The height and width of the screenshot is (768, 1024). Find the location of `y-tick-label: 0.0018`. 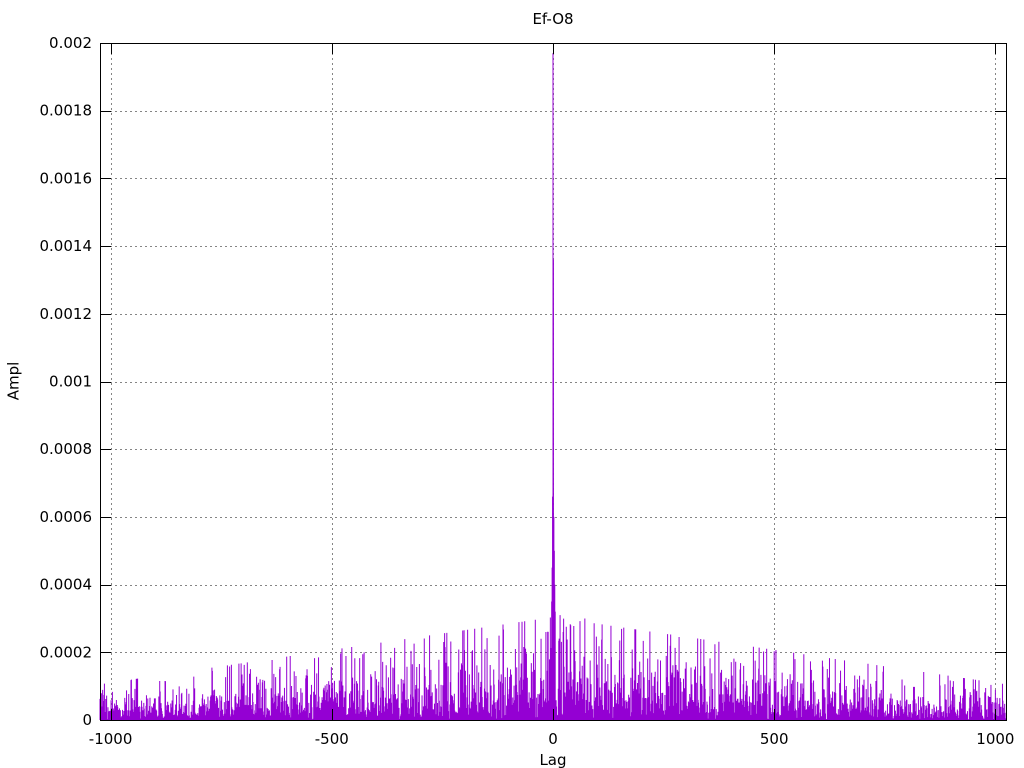

y-tick-label: 0.0018 is located at coordinates (66, 111).